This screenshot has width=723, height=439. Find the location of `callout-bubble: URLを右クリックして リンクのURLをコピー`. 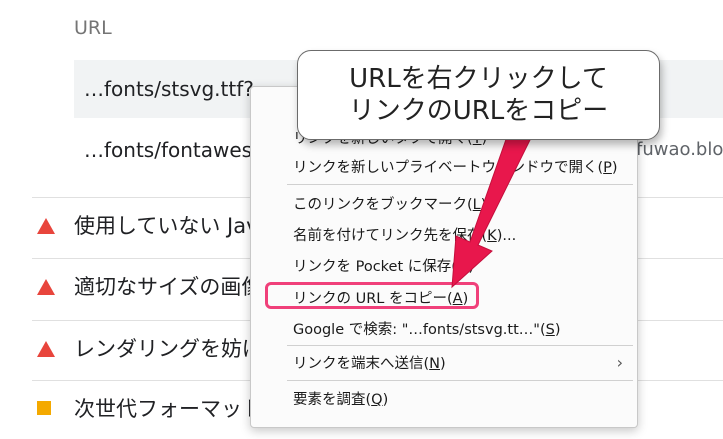

callout-bubble: URLを右クリックして リンクのURLをコピー is located at coordinates (478, 95).